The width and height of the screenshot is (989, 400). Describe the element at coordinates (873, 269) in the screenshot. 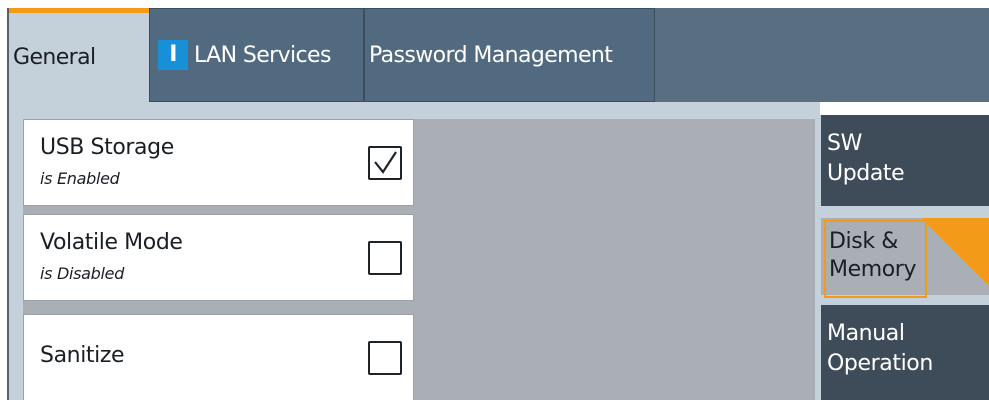

I see `disk-memory-label-line2: Memory` at that location.